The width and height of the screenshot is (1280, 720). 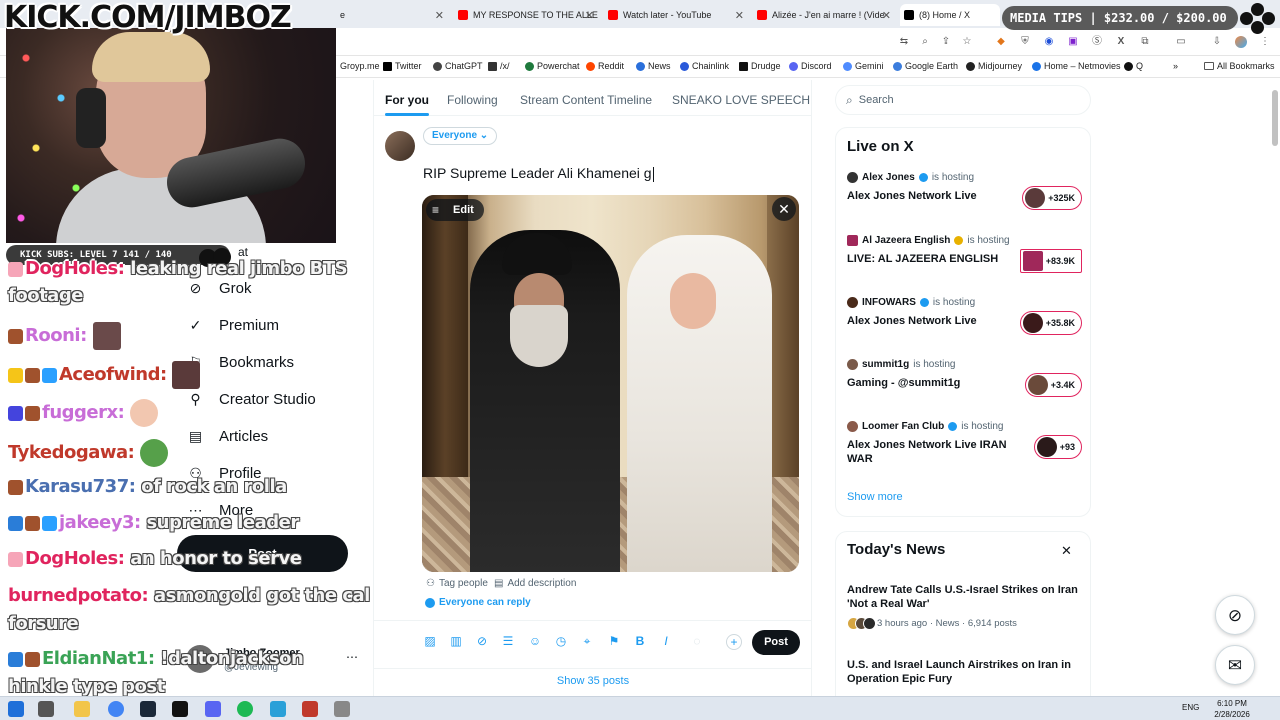 What do you see at coordinates (148, 709) in the screenshot?
I see `steam-icon` at bounding box center [148, 709].